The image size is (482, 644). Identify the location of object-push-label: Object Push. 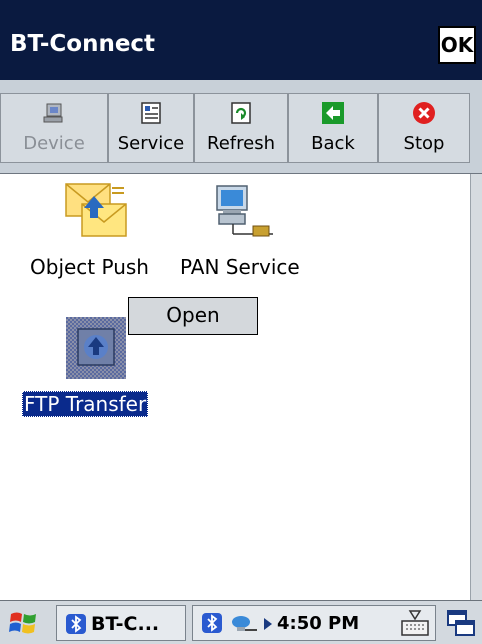
(89, 267).